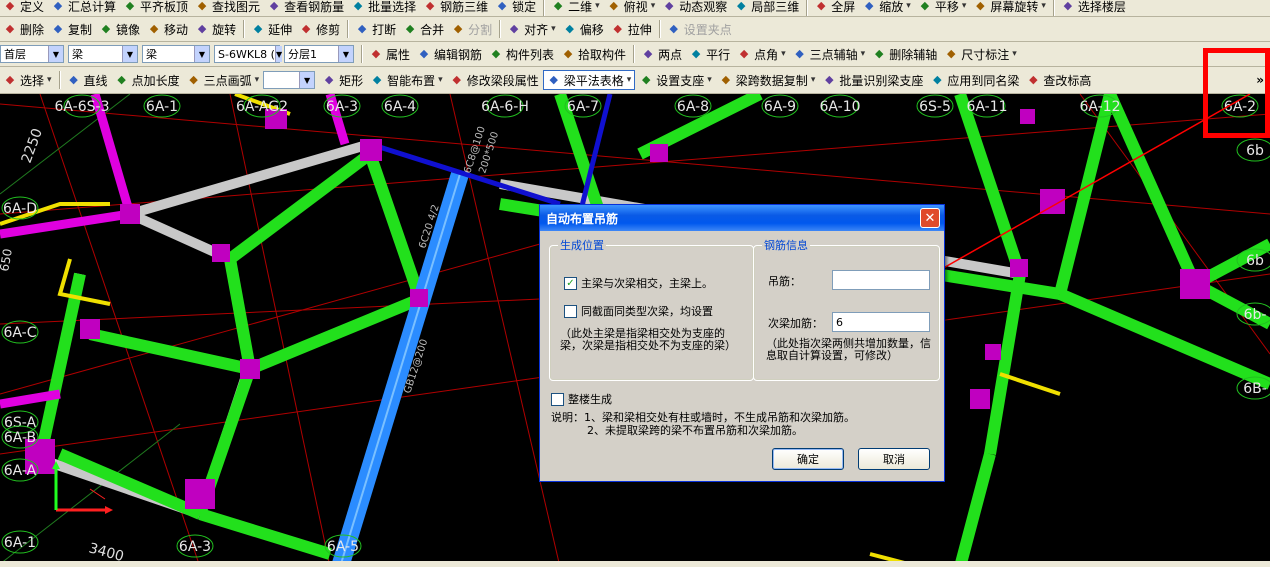 The height and width of the screenshot is (567, 1270). What do you see at coordinates (881, 322) in the screenshot?
I see `stirrup-input: 6` at bounding box center [881, 322].